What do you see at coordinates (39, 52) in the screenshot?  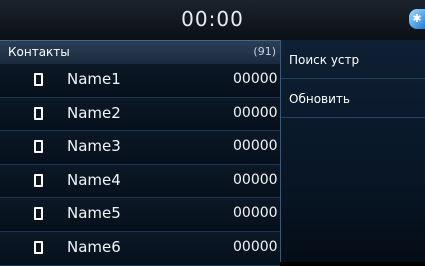 I see `contacts-title: Контакты` at bounding box center [39, 52].